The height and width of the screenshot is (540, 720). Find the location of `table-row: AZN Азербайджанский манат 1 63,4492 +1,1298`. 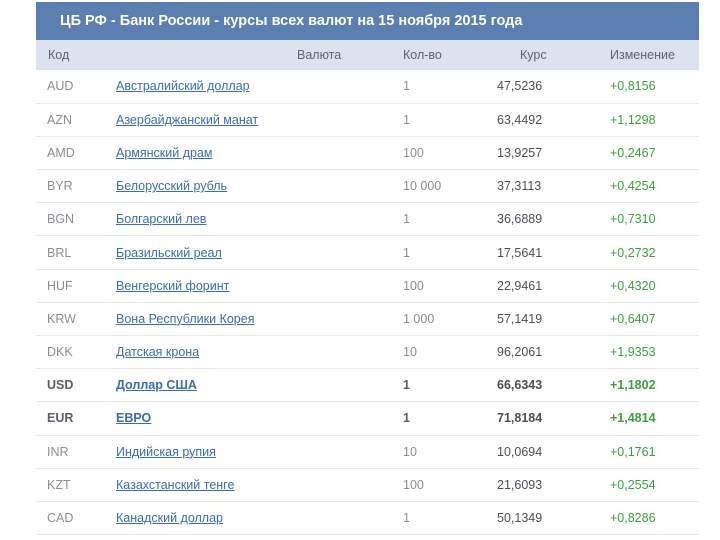

table-row: AZN Азербайджанский манат 1 63,4492 +1,1298 is located at coordinates (367, 120).